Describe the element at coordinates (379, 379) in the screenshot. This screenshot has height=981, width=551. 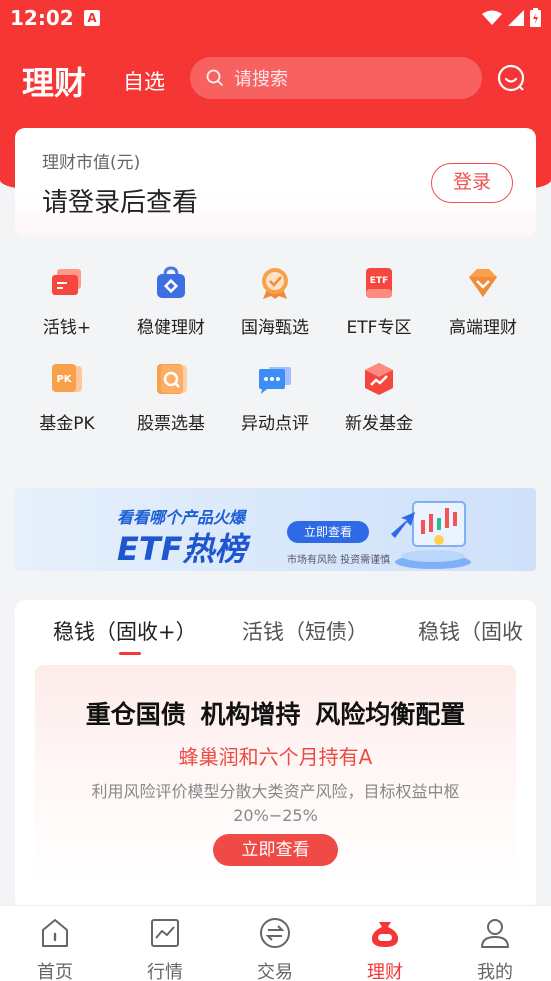
I see `new-fund-icon` at that location.